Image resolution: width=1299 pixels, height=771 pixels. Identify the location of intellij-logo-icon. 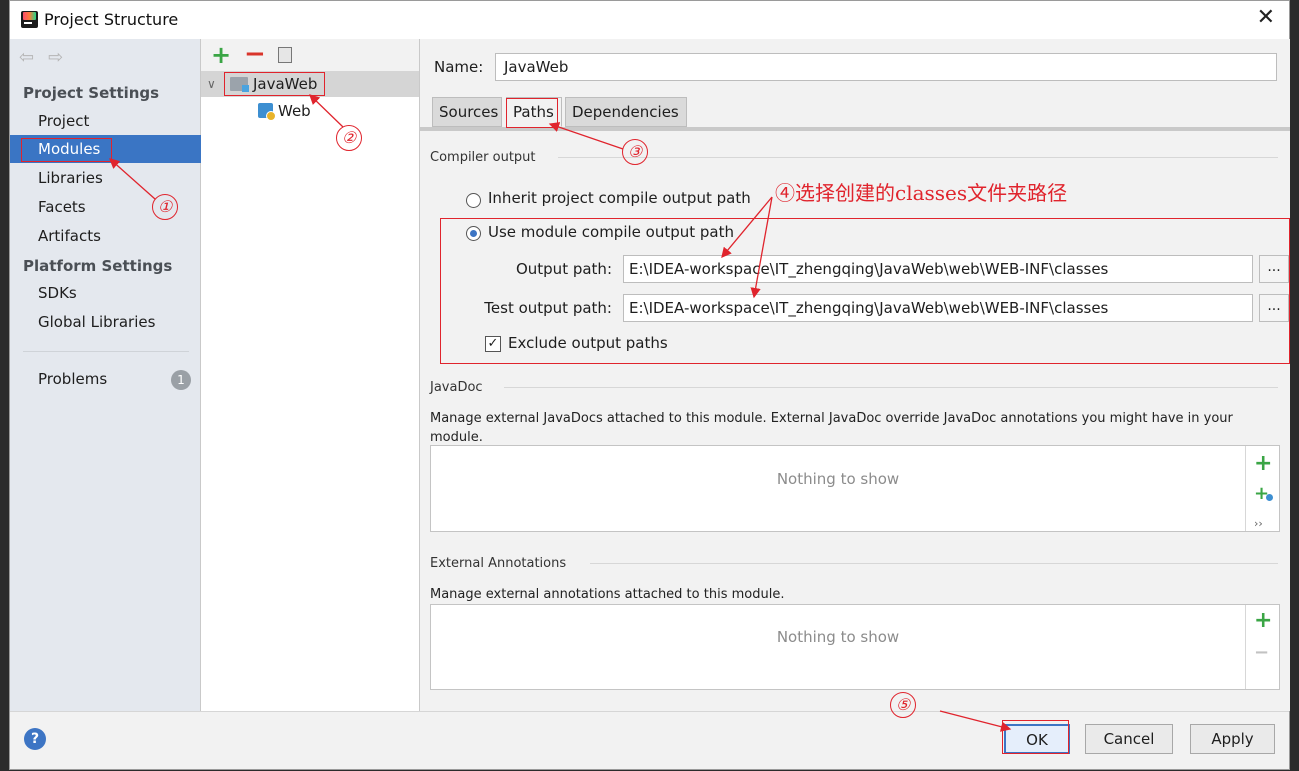
(29, 19).